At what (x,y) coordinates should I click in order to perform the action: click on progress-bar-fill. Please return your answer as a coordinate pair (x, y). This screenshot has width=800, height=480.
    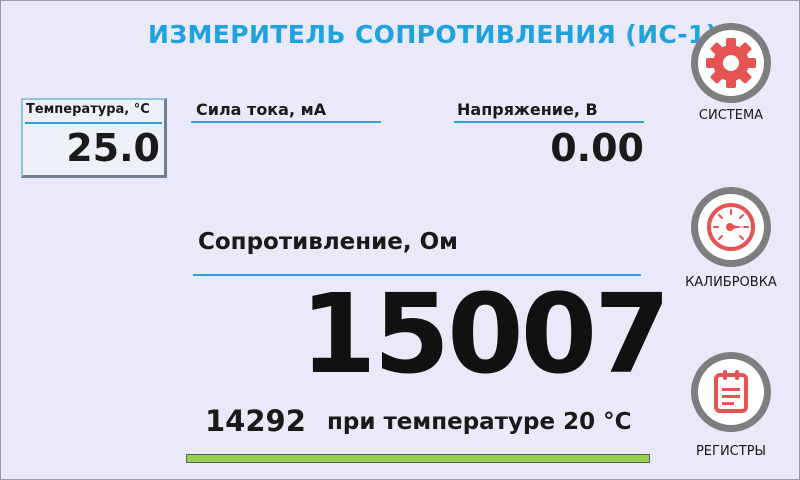
    Looking at the image, I should click on (418, 458).